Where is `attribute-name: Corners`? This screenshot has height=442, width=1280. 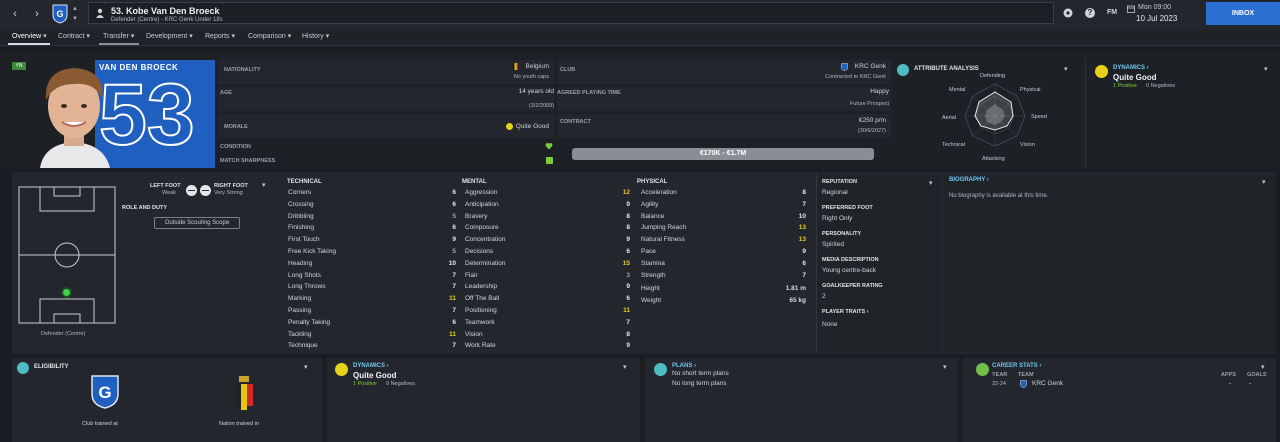 attribute-name: Corners is located at coordinates (300, 192).